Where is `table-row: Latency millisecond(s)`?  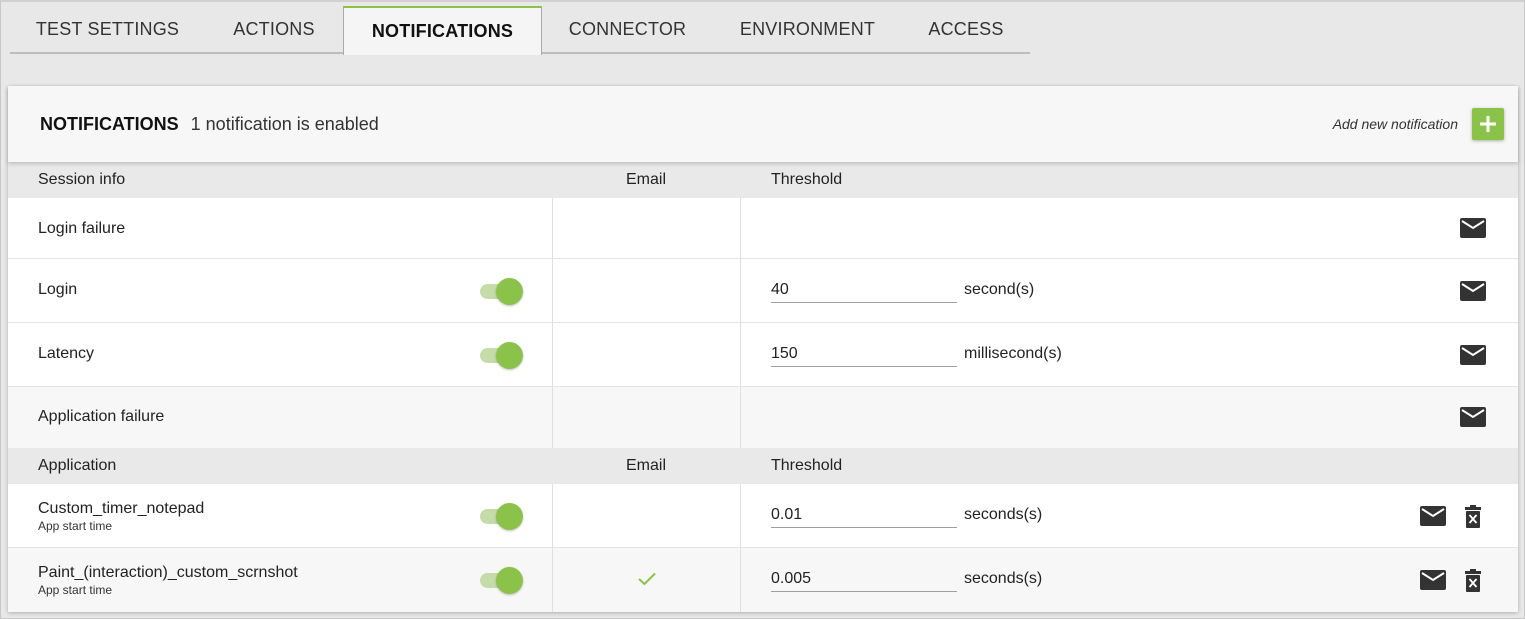 table-row: Latency millisecond(s) is located at coordinates (763, 355).